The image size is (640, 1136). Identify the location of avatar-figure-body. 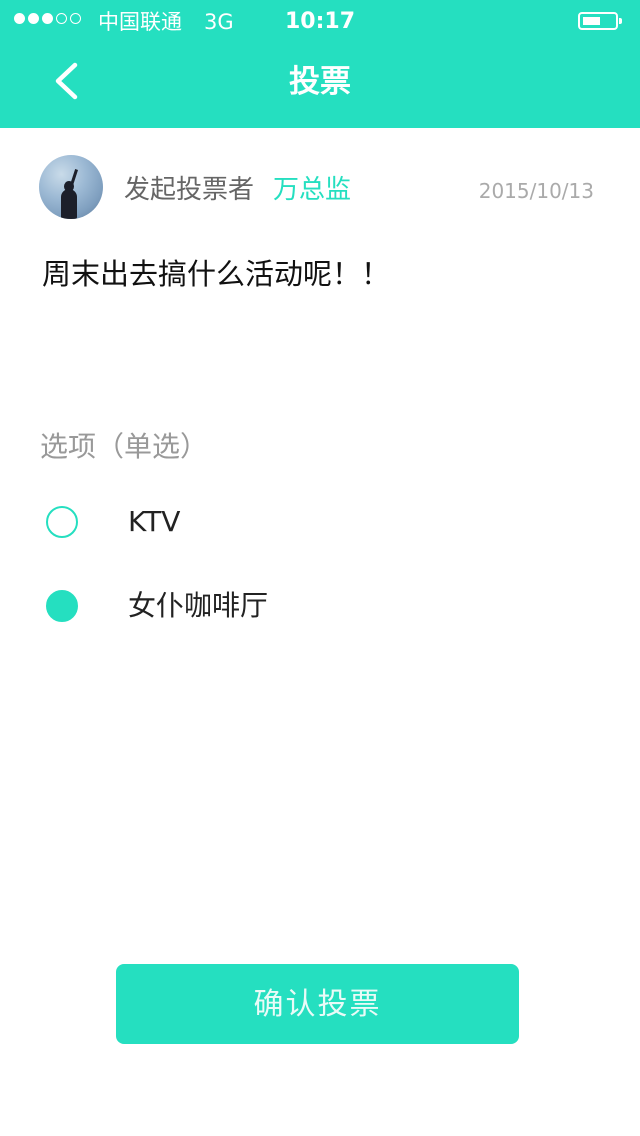
(69, 204).